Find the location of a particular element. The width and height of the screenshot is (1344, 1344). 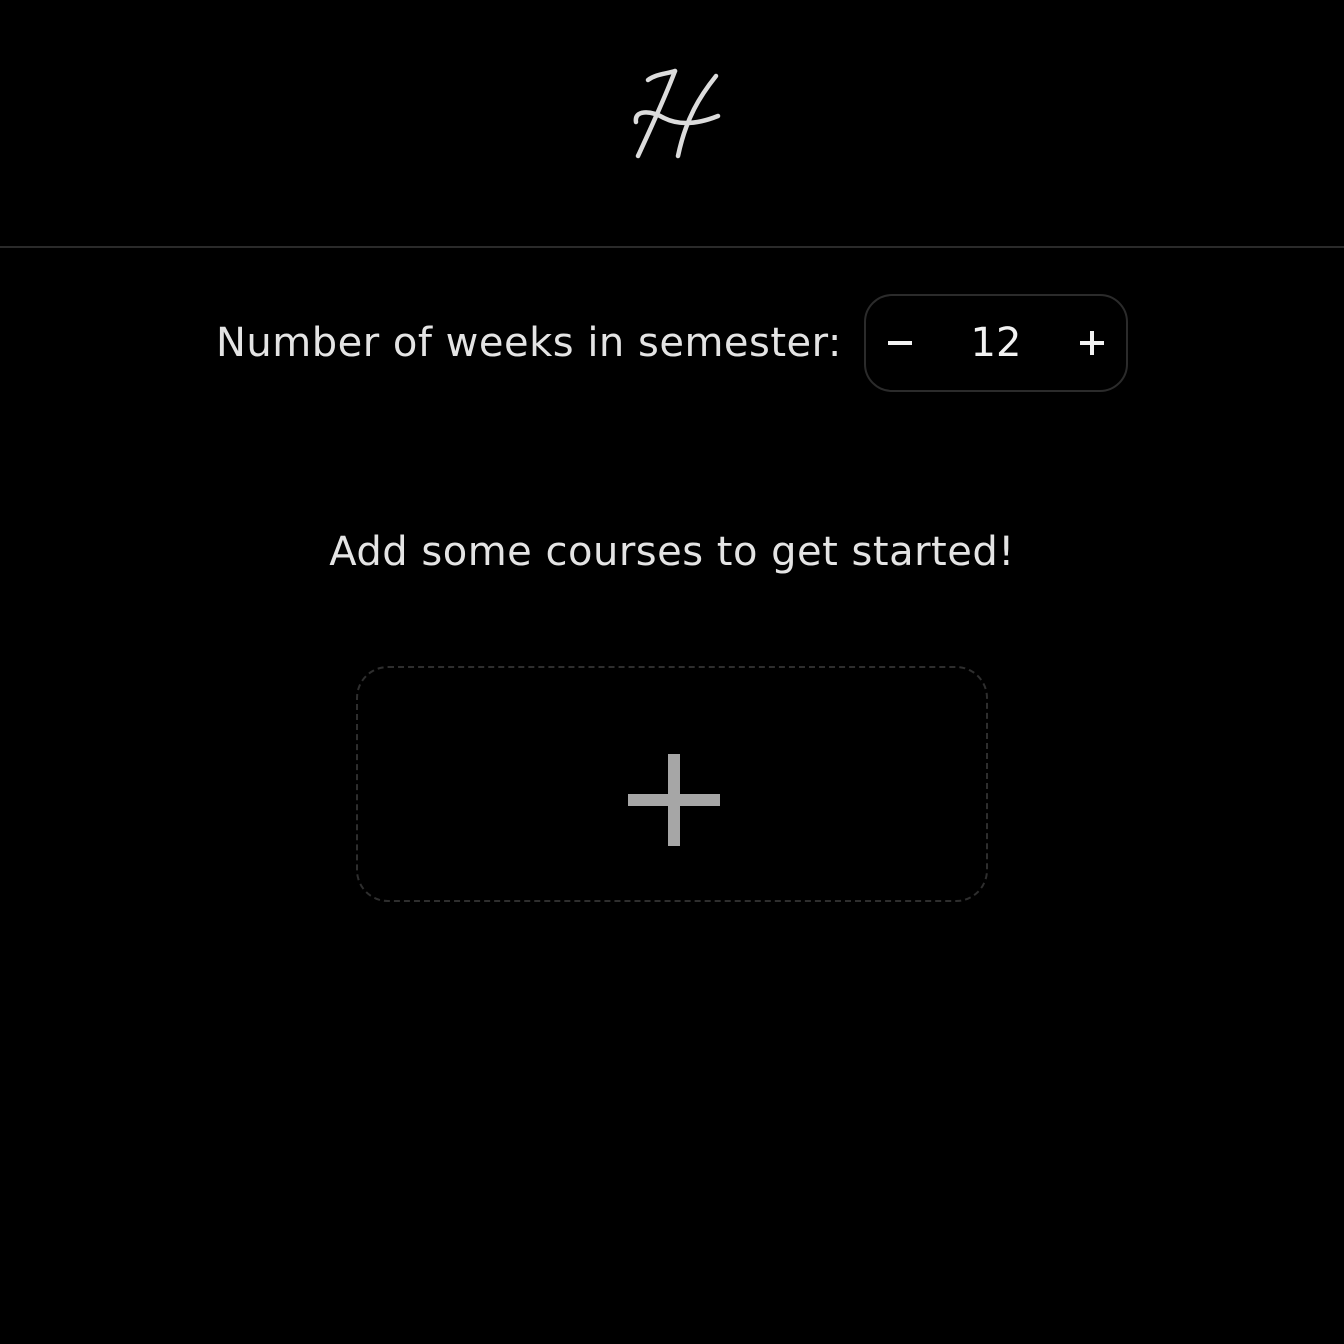

weeks-setting-row: Number of weeks in semester: is located at coordinates (672, 343).